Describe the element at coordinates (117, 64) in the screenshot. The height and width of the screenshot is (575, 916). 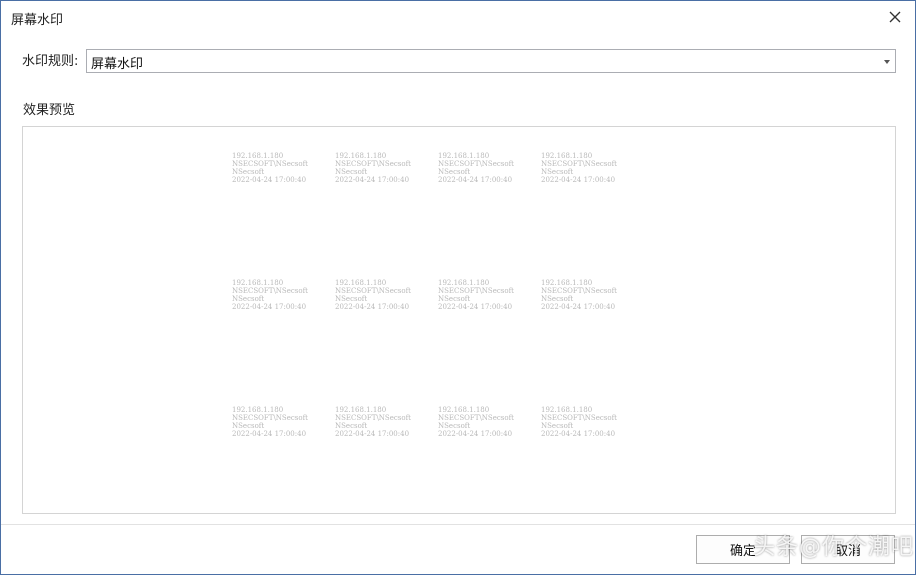
I see `watermark-rule-value: 屏幕水印` at that location.